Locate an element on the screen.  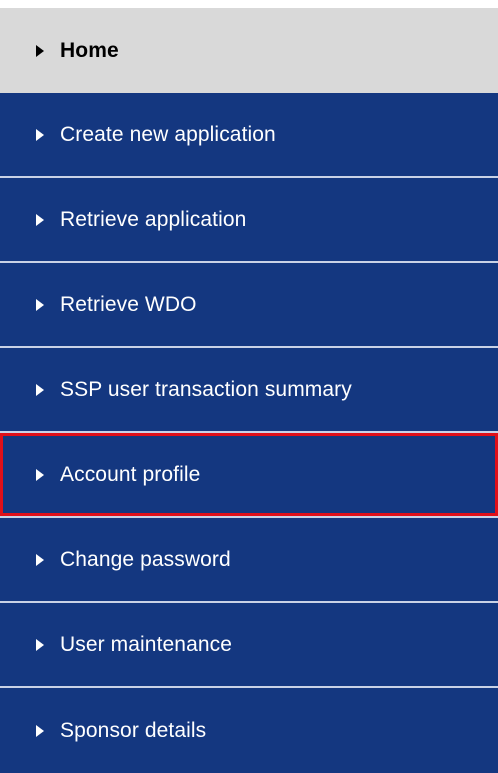
nav-item-ssp-user-transaction-summary: SSP user transaction summary is located at coordinates (249, 390).